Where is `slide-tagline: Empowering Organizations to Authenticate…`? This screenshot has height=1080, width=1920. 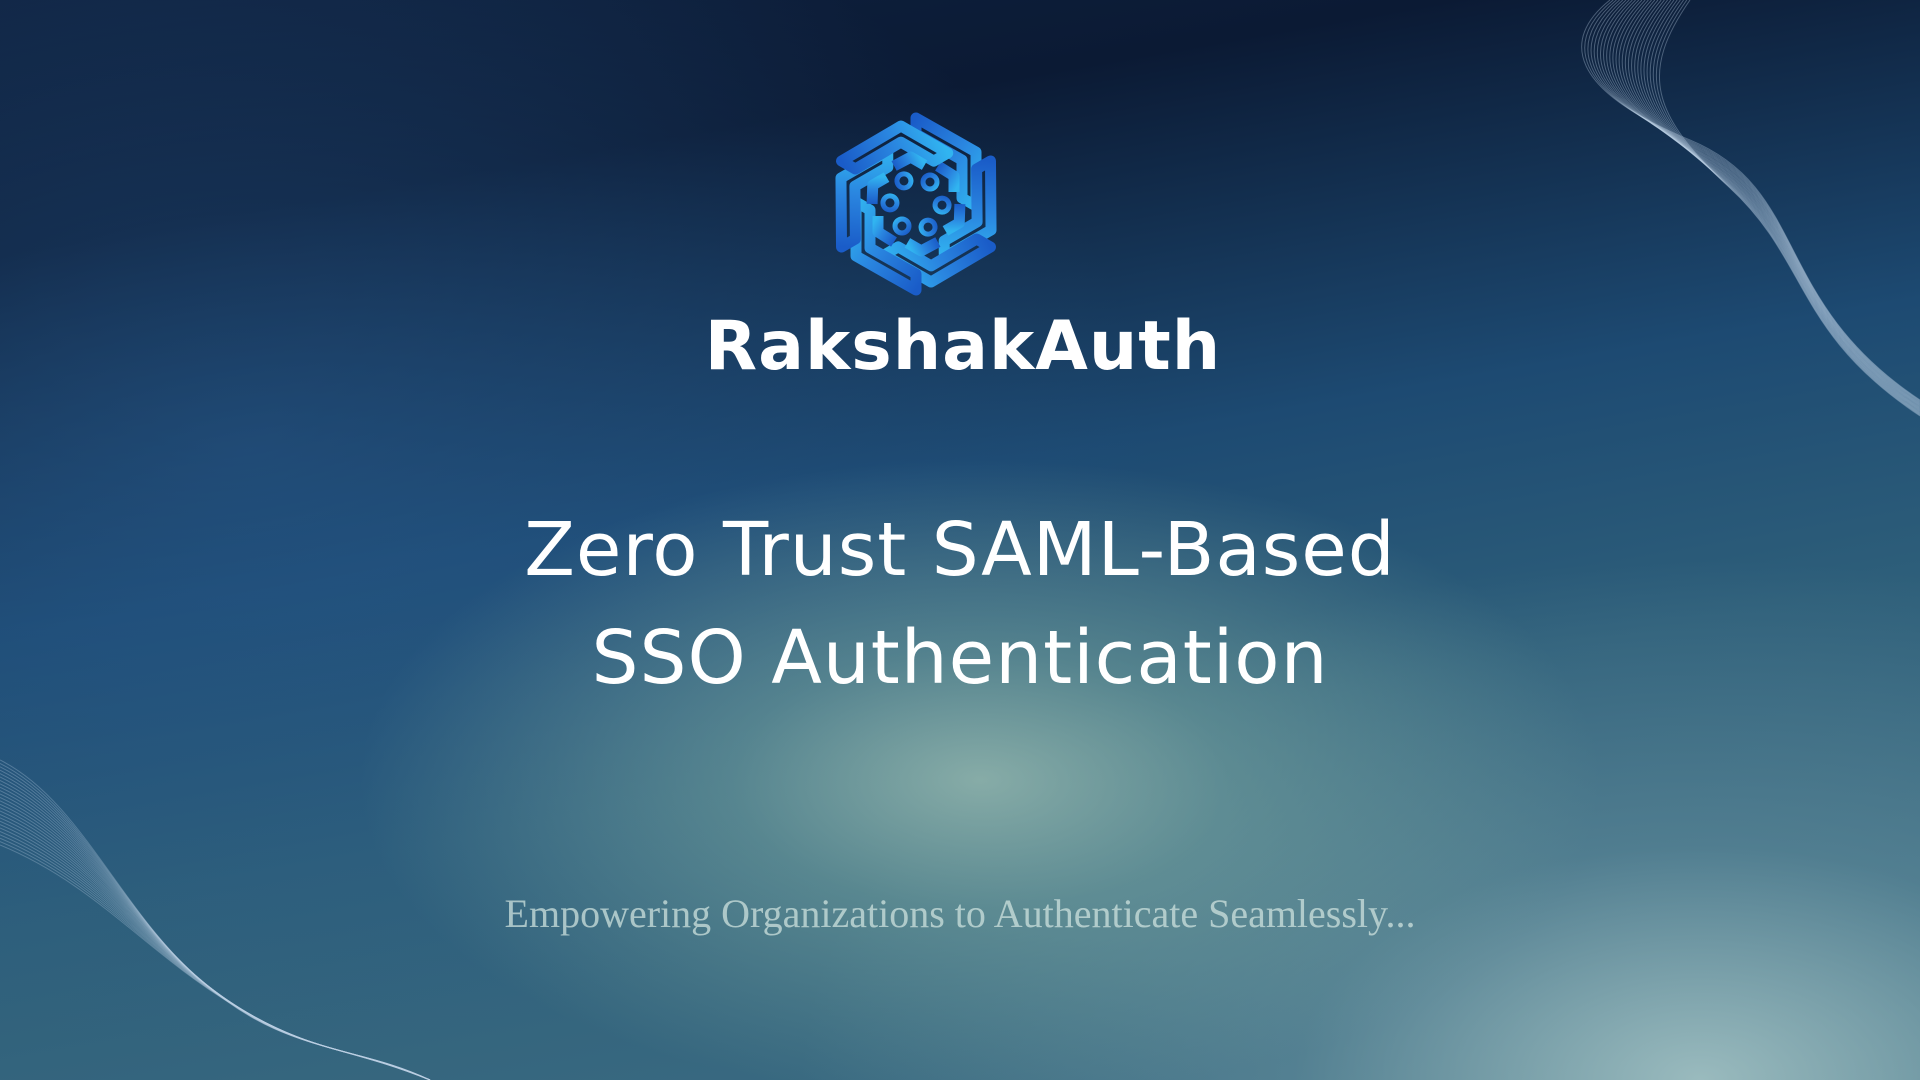
slide-tagline: Empowering Organizations to Authenticate… is located at coordinates (960, 913).